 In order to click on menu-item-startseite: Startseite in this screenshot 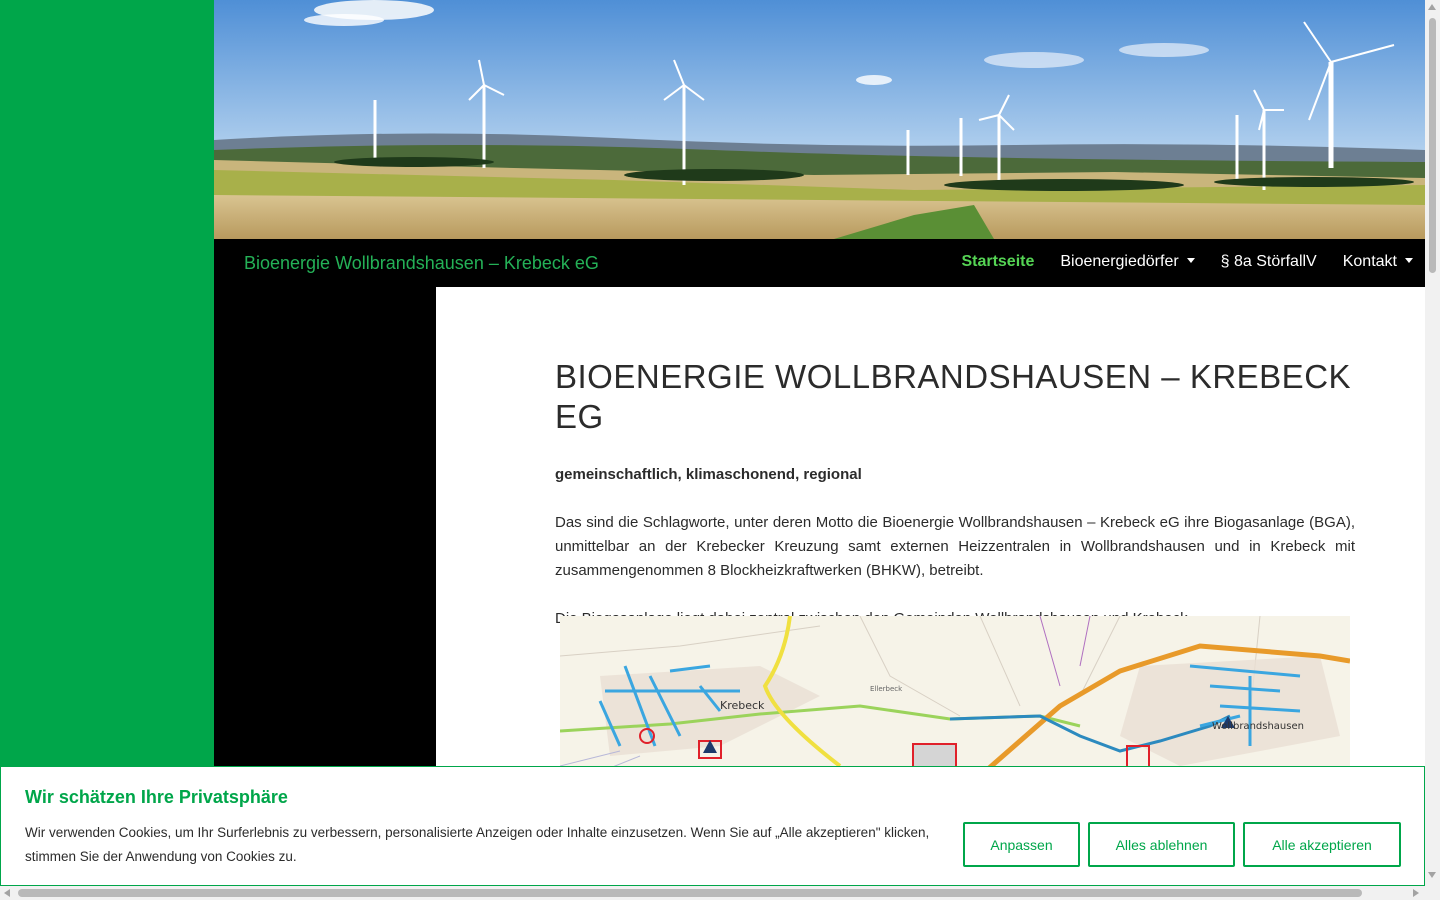, I will do `click(997, 262)`.